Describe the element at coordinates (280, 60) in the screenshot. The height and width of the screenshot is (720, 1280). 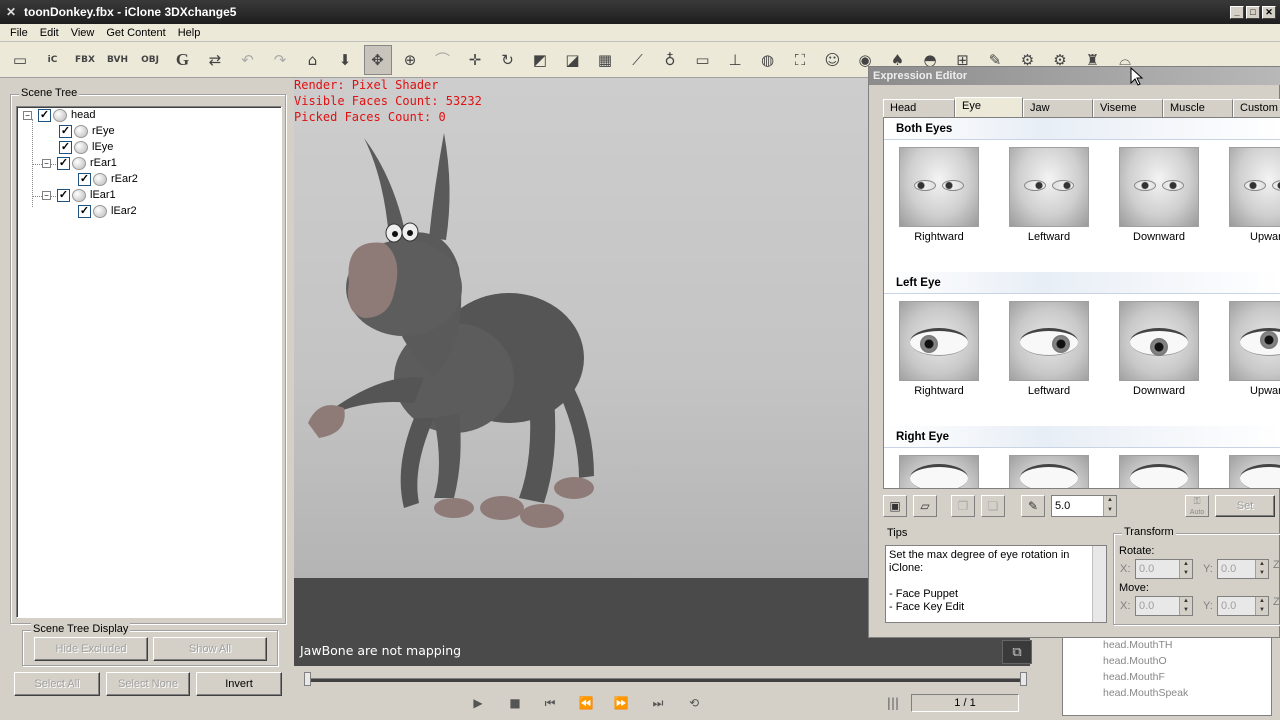
I see `redo-icon: ↷` at that location.